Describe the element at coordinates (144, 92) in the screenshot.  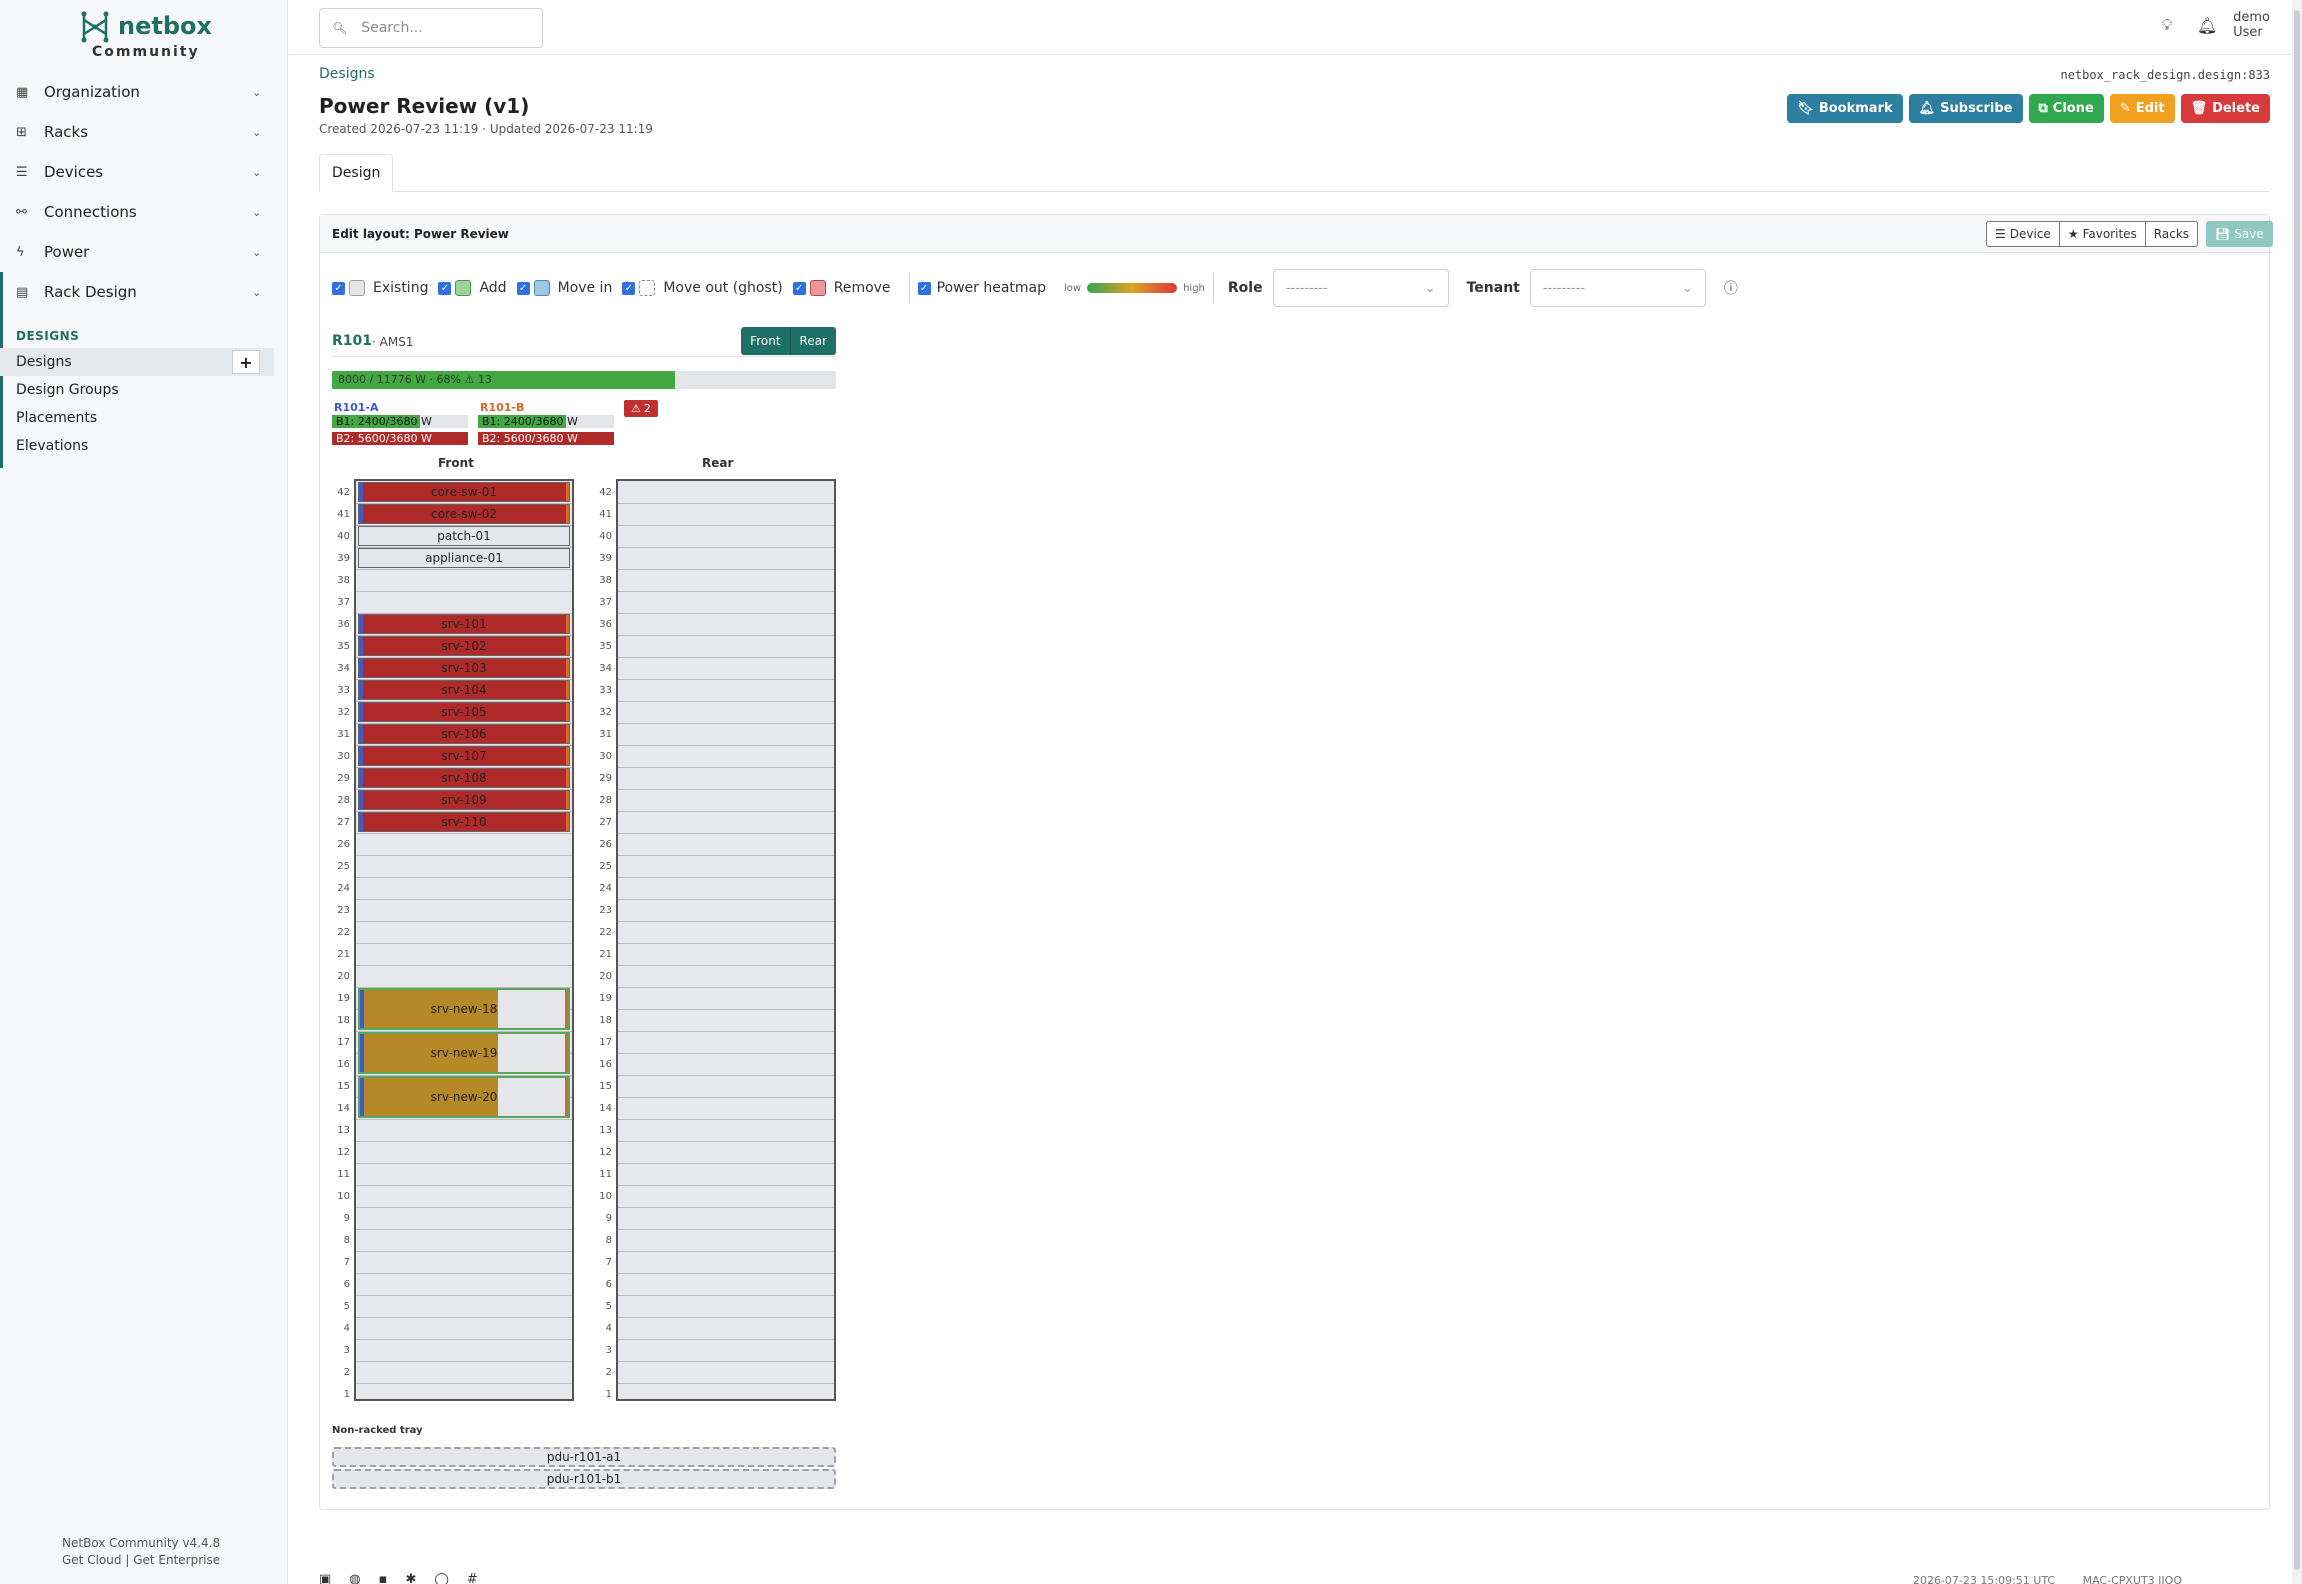
I see `nav-section-organization: ▦ Organization ⌄` at that location.